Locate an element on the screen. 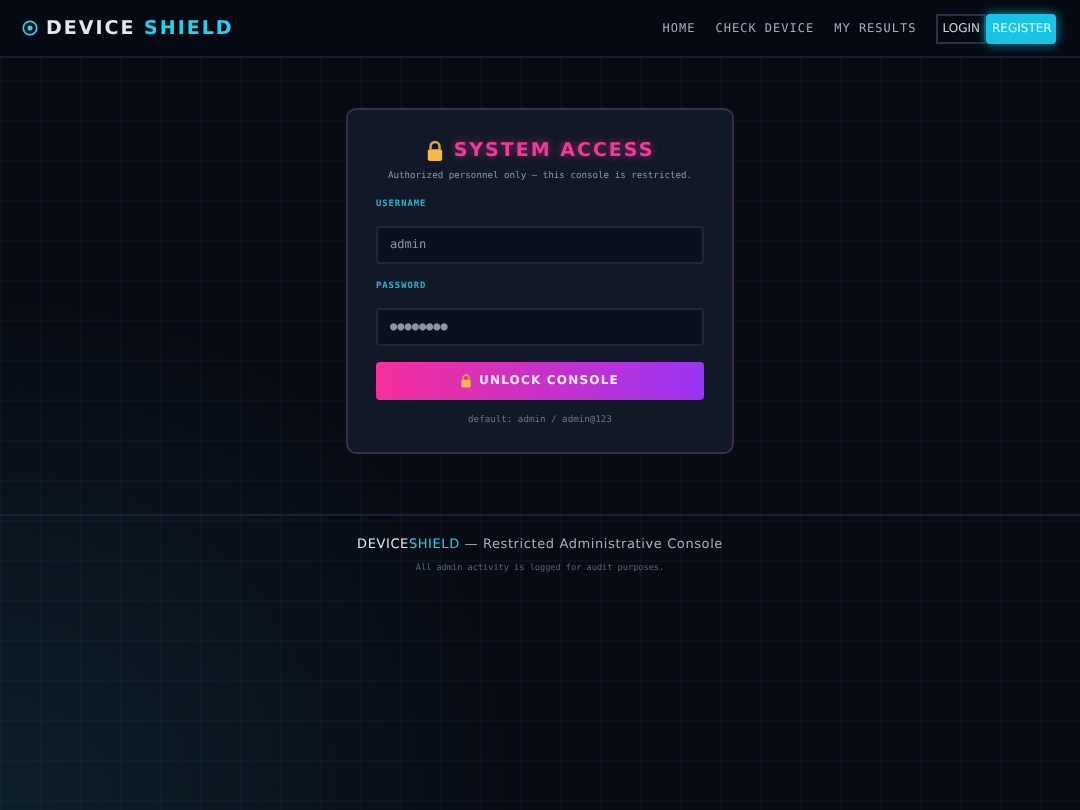 This screenshot has height=810, width=1080. target-icon is located at coordinates (30, 28).